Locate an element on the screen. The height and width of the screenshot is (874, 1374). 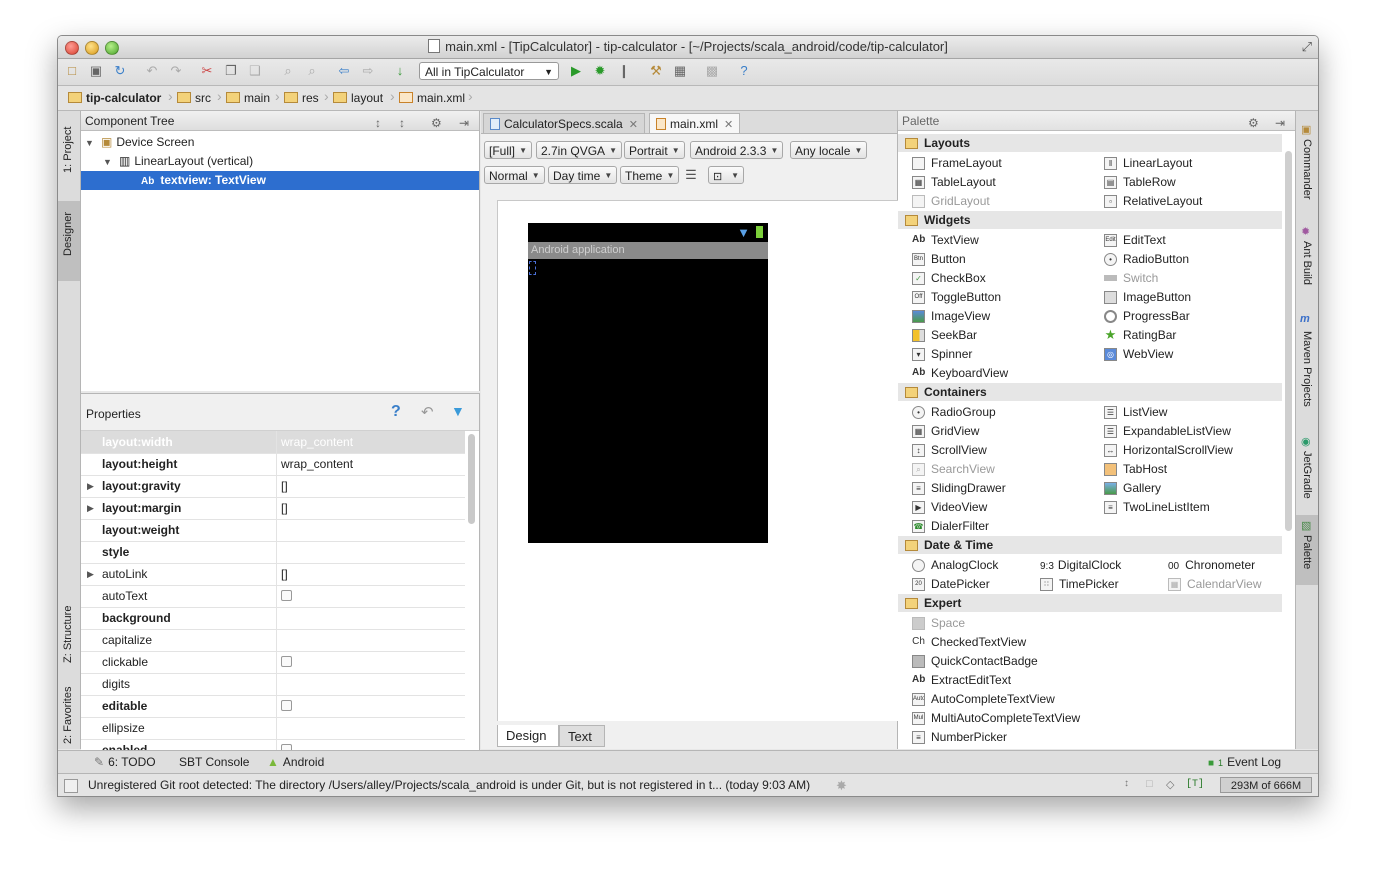
git-icon: ◇ is located at coordinates (1170, 784).